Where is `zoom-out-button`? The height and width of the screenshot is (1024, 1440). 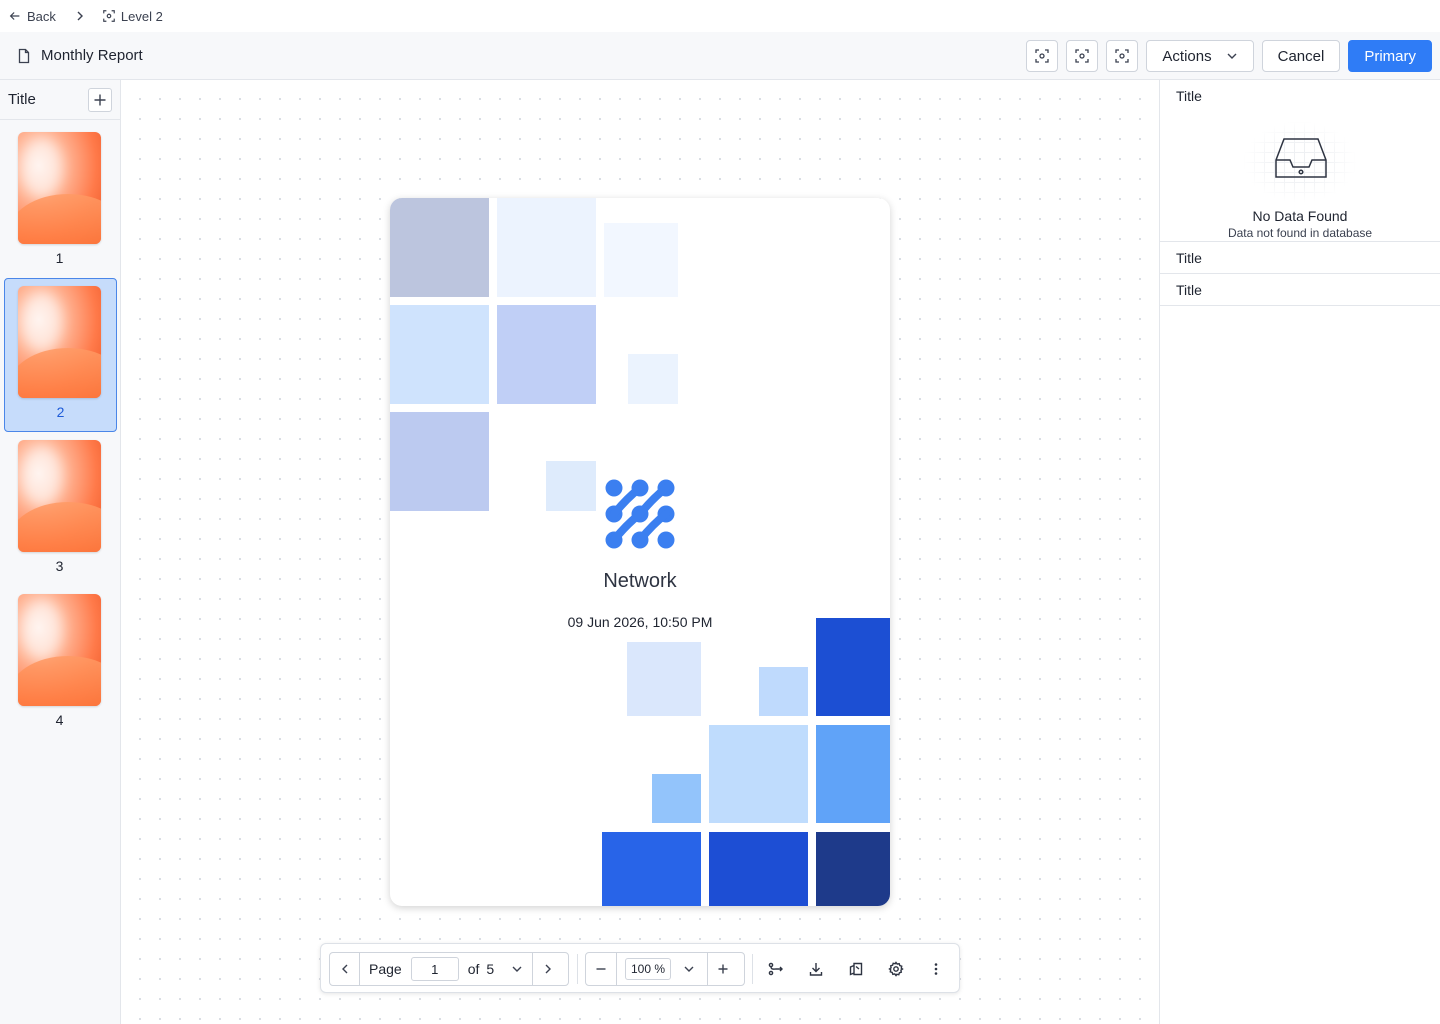 zoom-out-button is located at coordinates (601, 969).